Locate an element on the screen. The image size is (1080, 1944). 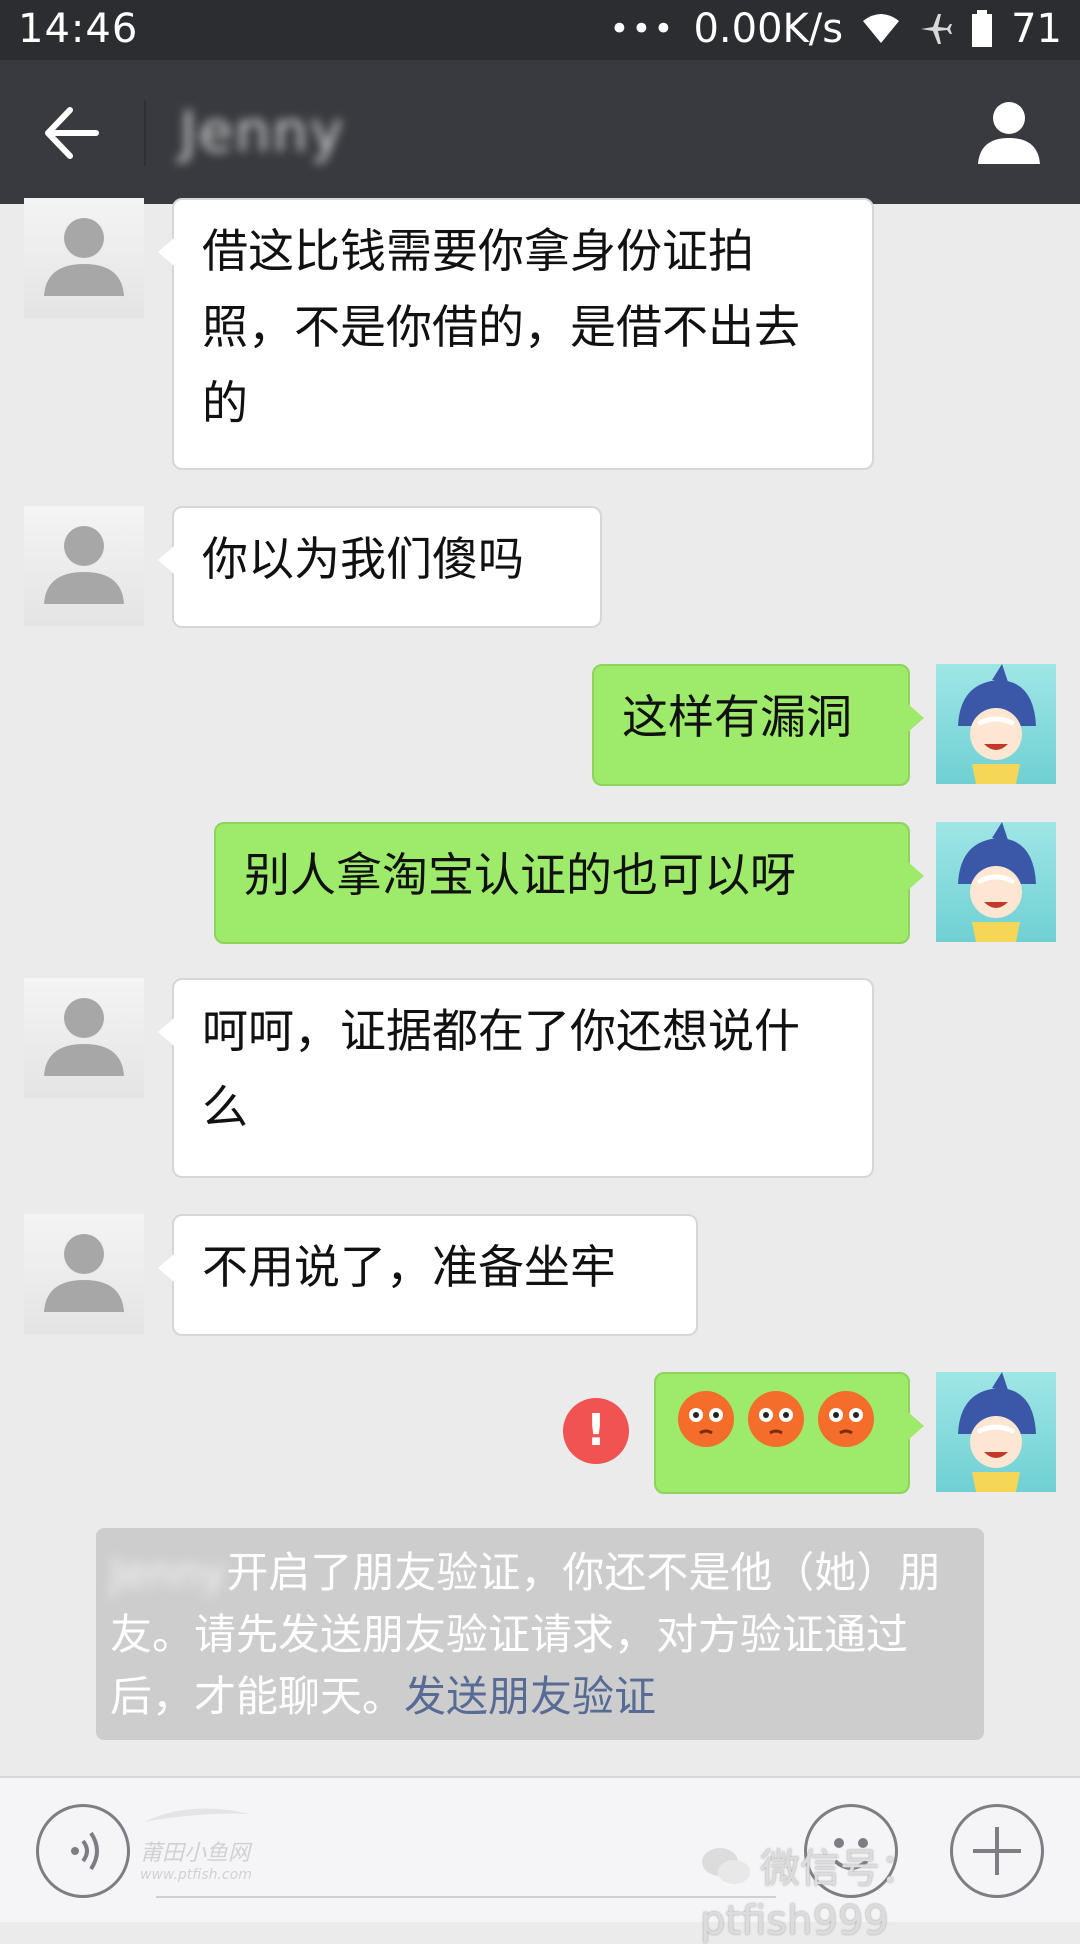
chat-header: Jenny is located at coordinates (540, 132).